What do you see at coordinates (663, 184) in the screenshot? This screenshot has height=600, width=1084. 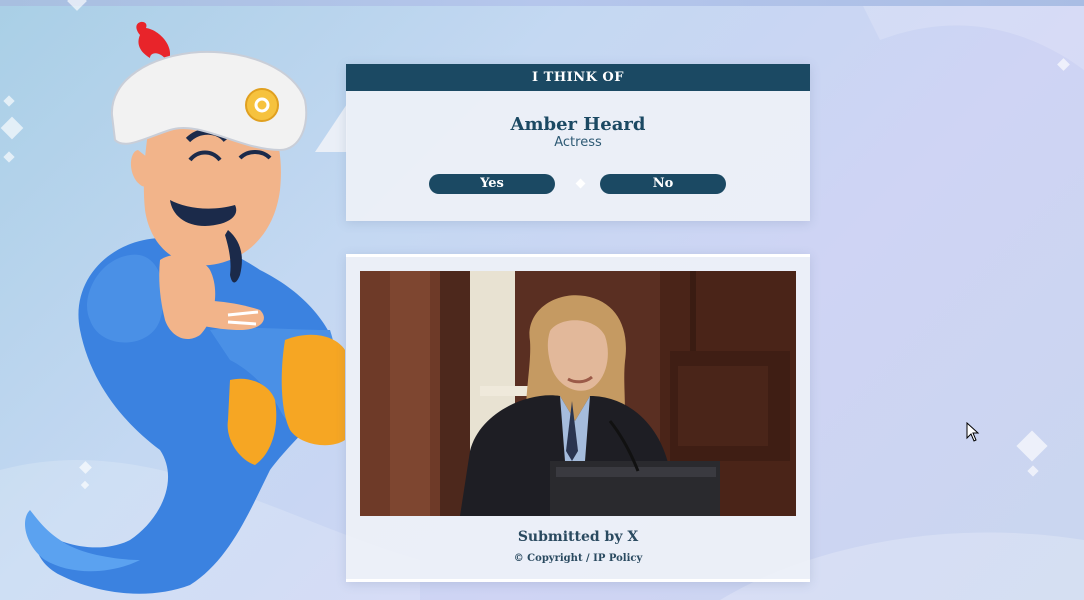 I see `no-button: No` at bounding box center [663, 184].